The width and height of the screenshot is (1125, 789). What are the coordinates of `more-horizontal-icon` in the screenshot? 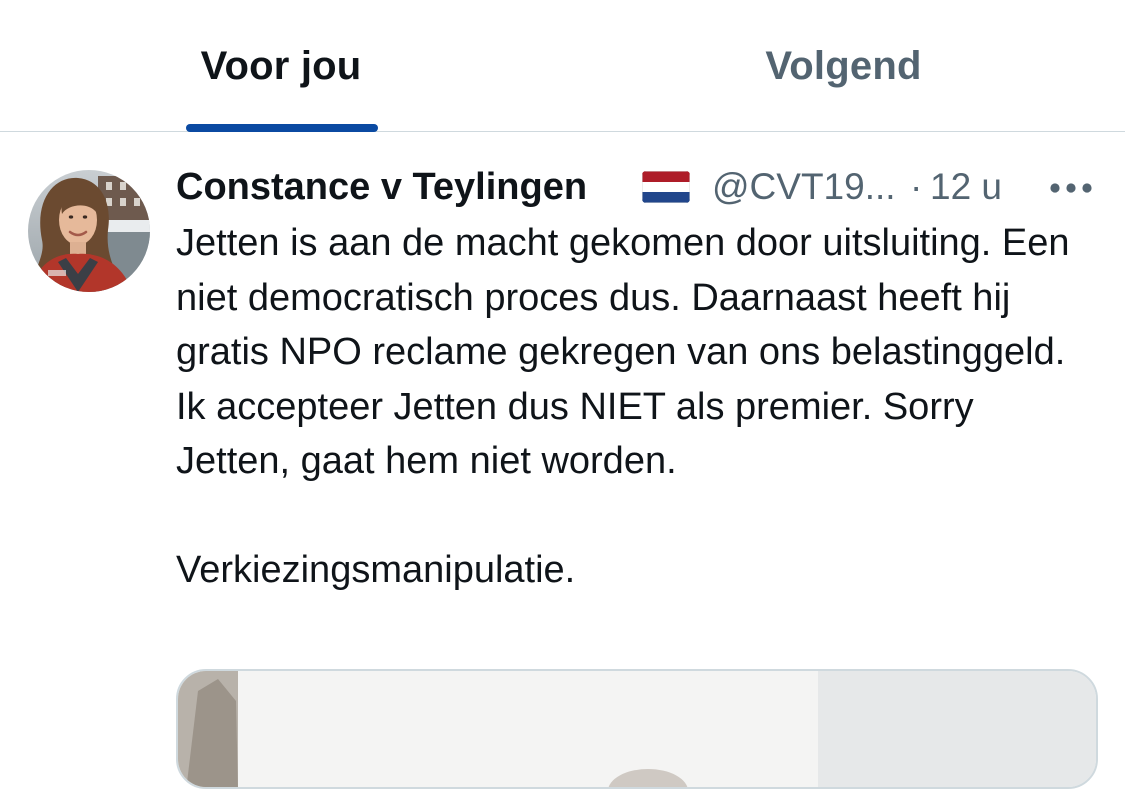 It's located at (1071, 188).